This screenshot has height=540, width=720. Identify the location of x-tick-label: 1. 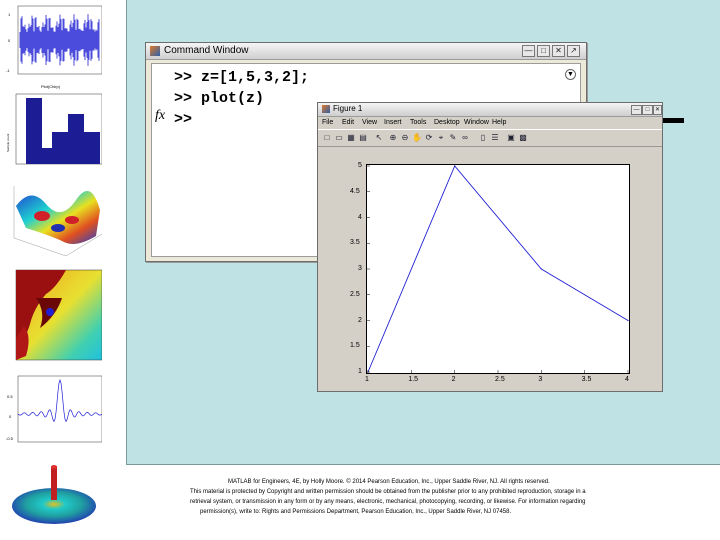
(367, 379).